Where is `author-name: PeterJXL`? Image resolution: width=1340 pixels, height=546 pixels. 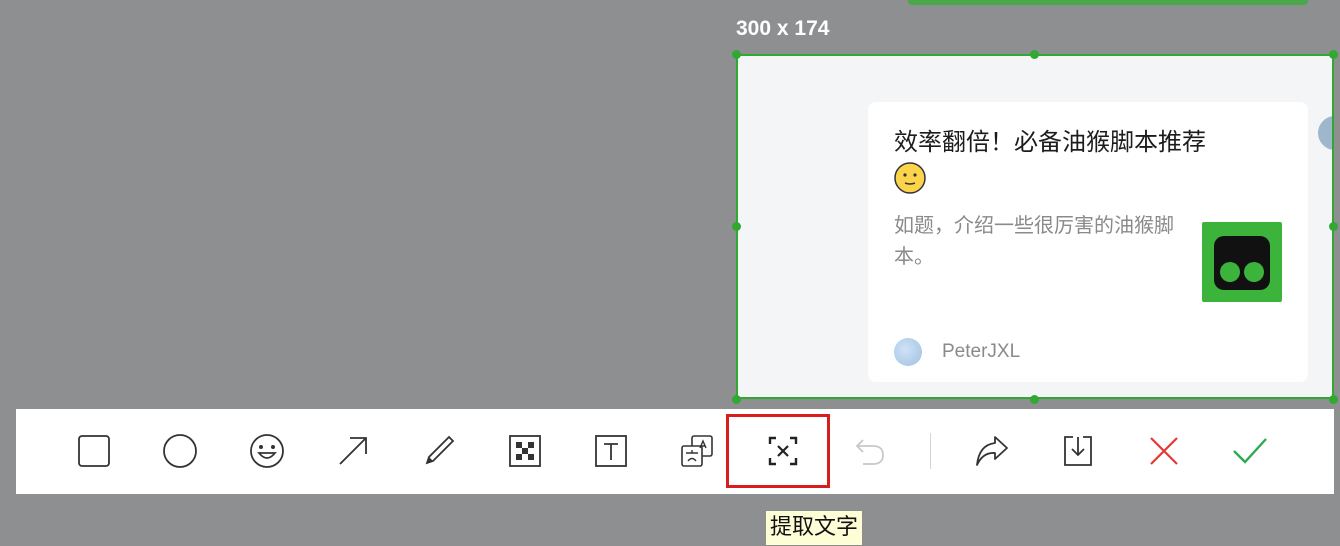 author-name: PeterJXL is located at coordinates (981, 351).